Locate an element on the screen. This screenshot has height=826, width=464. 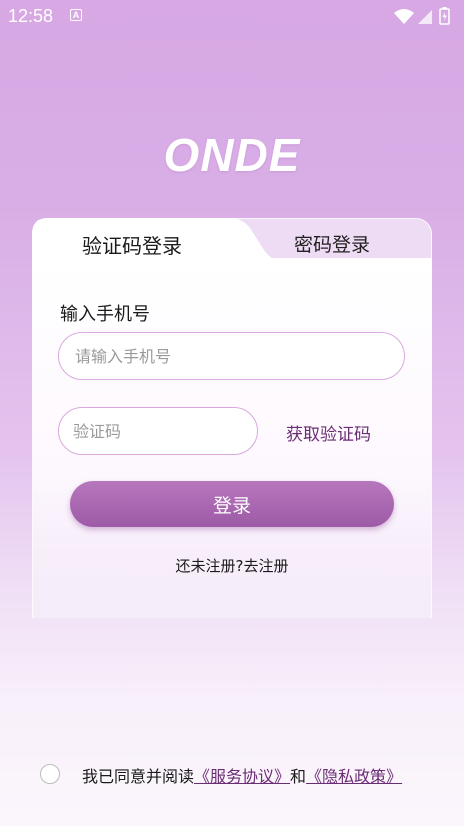
a-notification-icon: A is located at coordinates (76, 15).